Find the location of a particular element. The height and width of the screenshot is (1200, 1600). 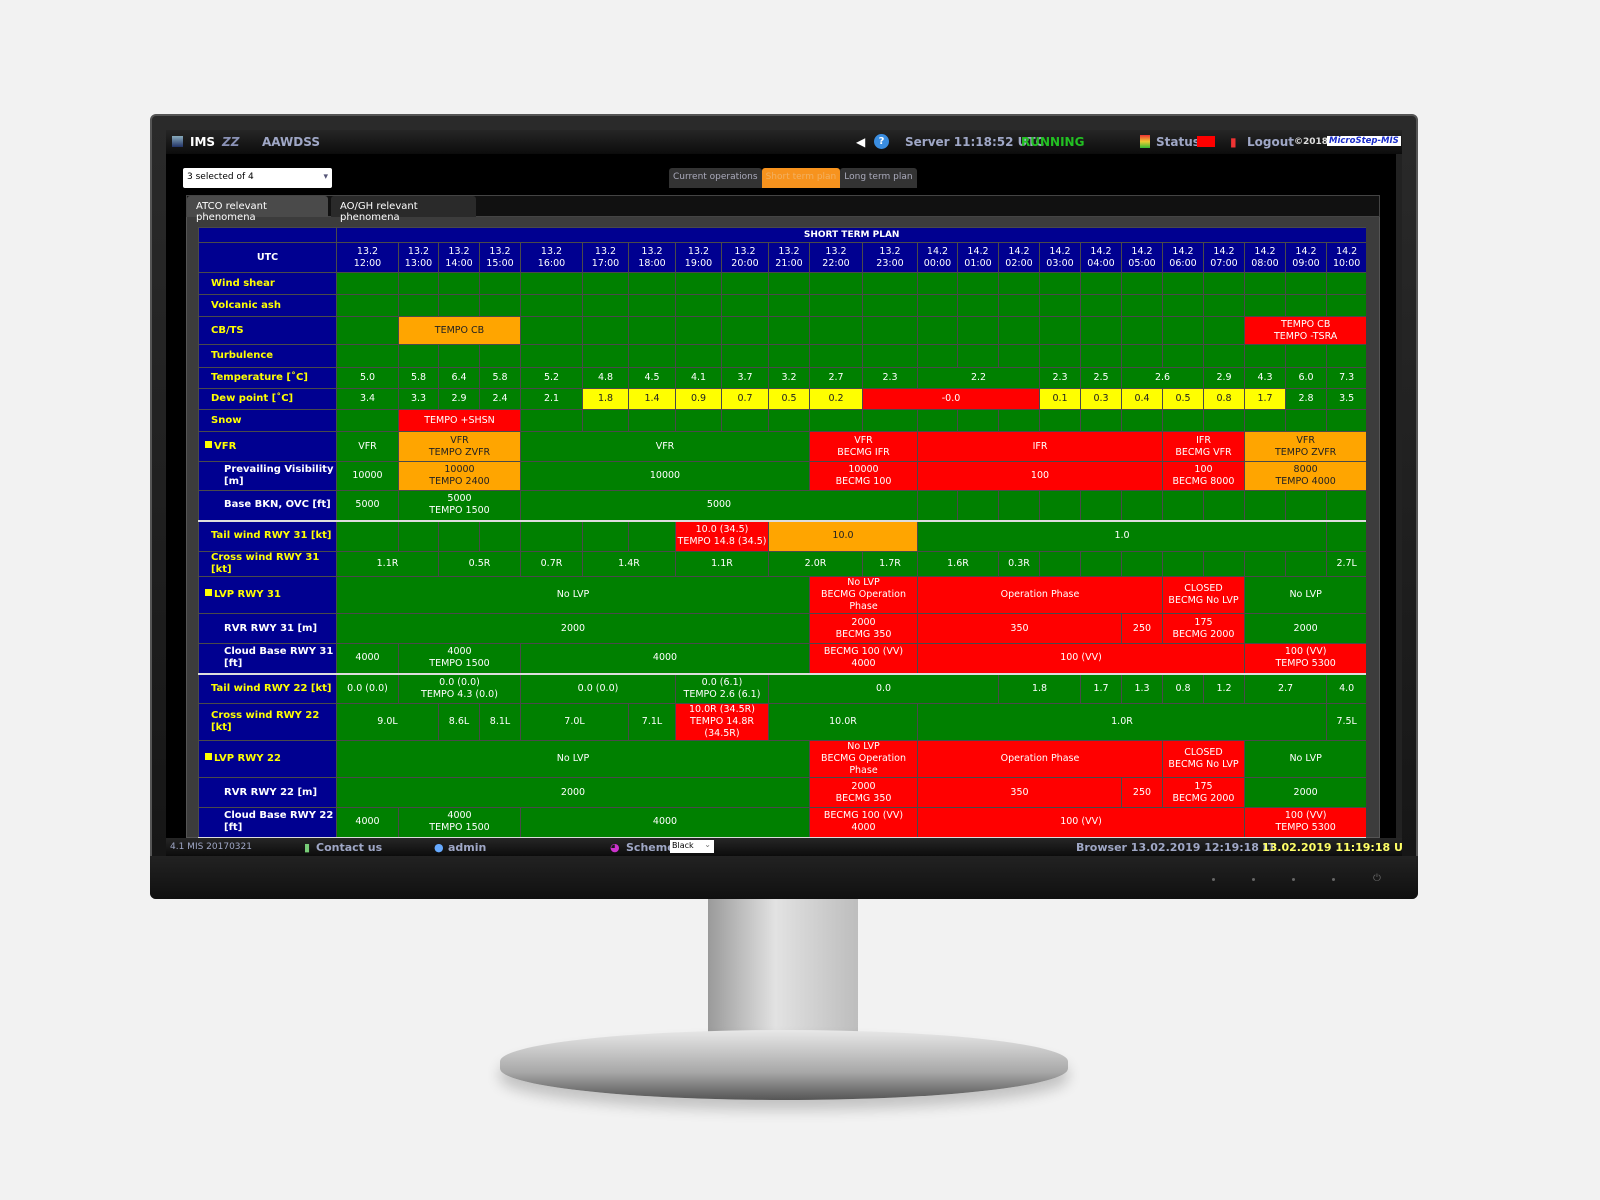

forecast-cell: 7.0L is located at coordinates (574, 722).